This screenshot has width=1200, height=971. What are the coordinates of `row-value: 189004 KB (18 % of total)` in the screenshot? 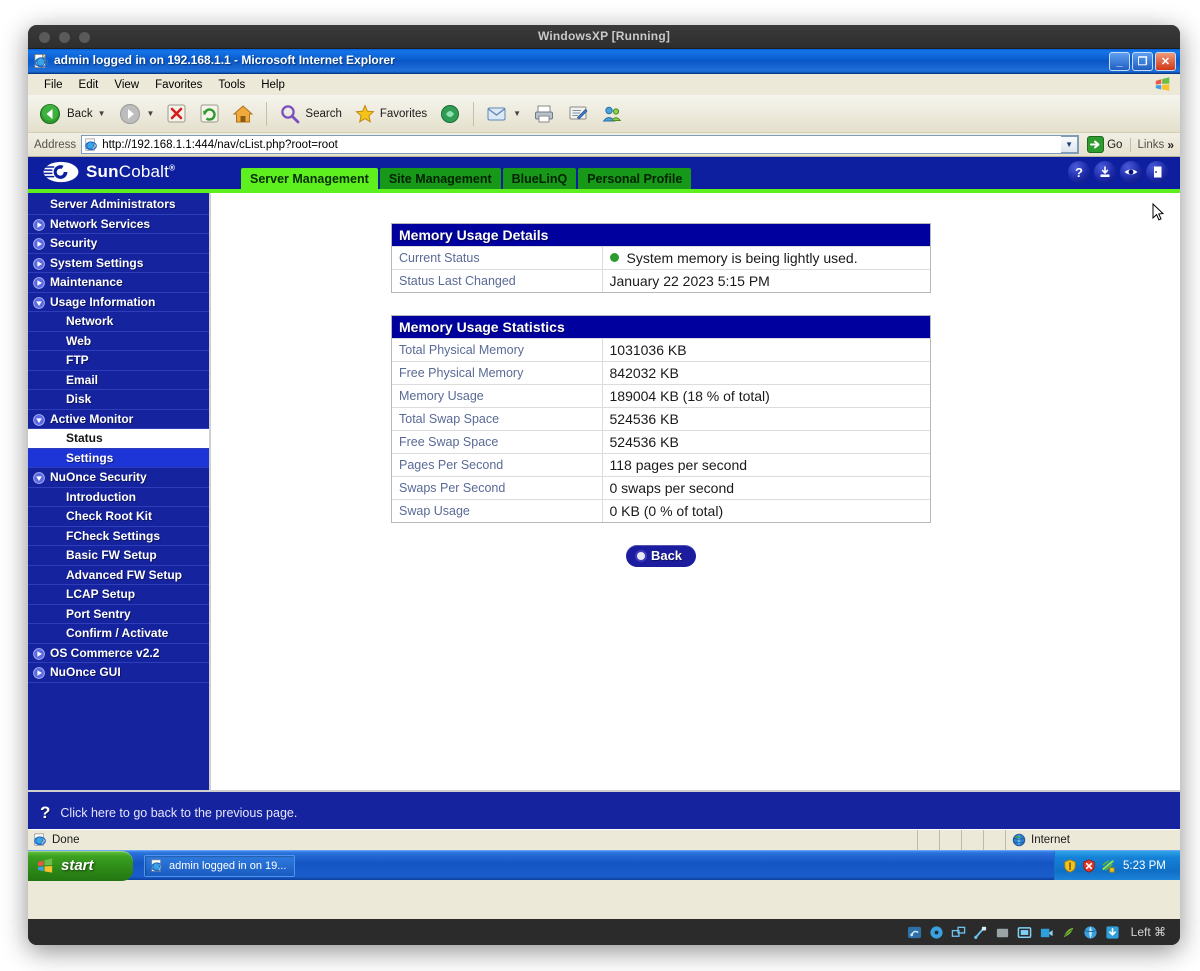 It's located at (766, 396).